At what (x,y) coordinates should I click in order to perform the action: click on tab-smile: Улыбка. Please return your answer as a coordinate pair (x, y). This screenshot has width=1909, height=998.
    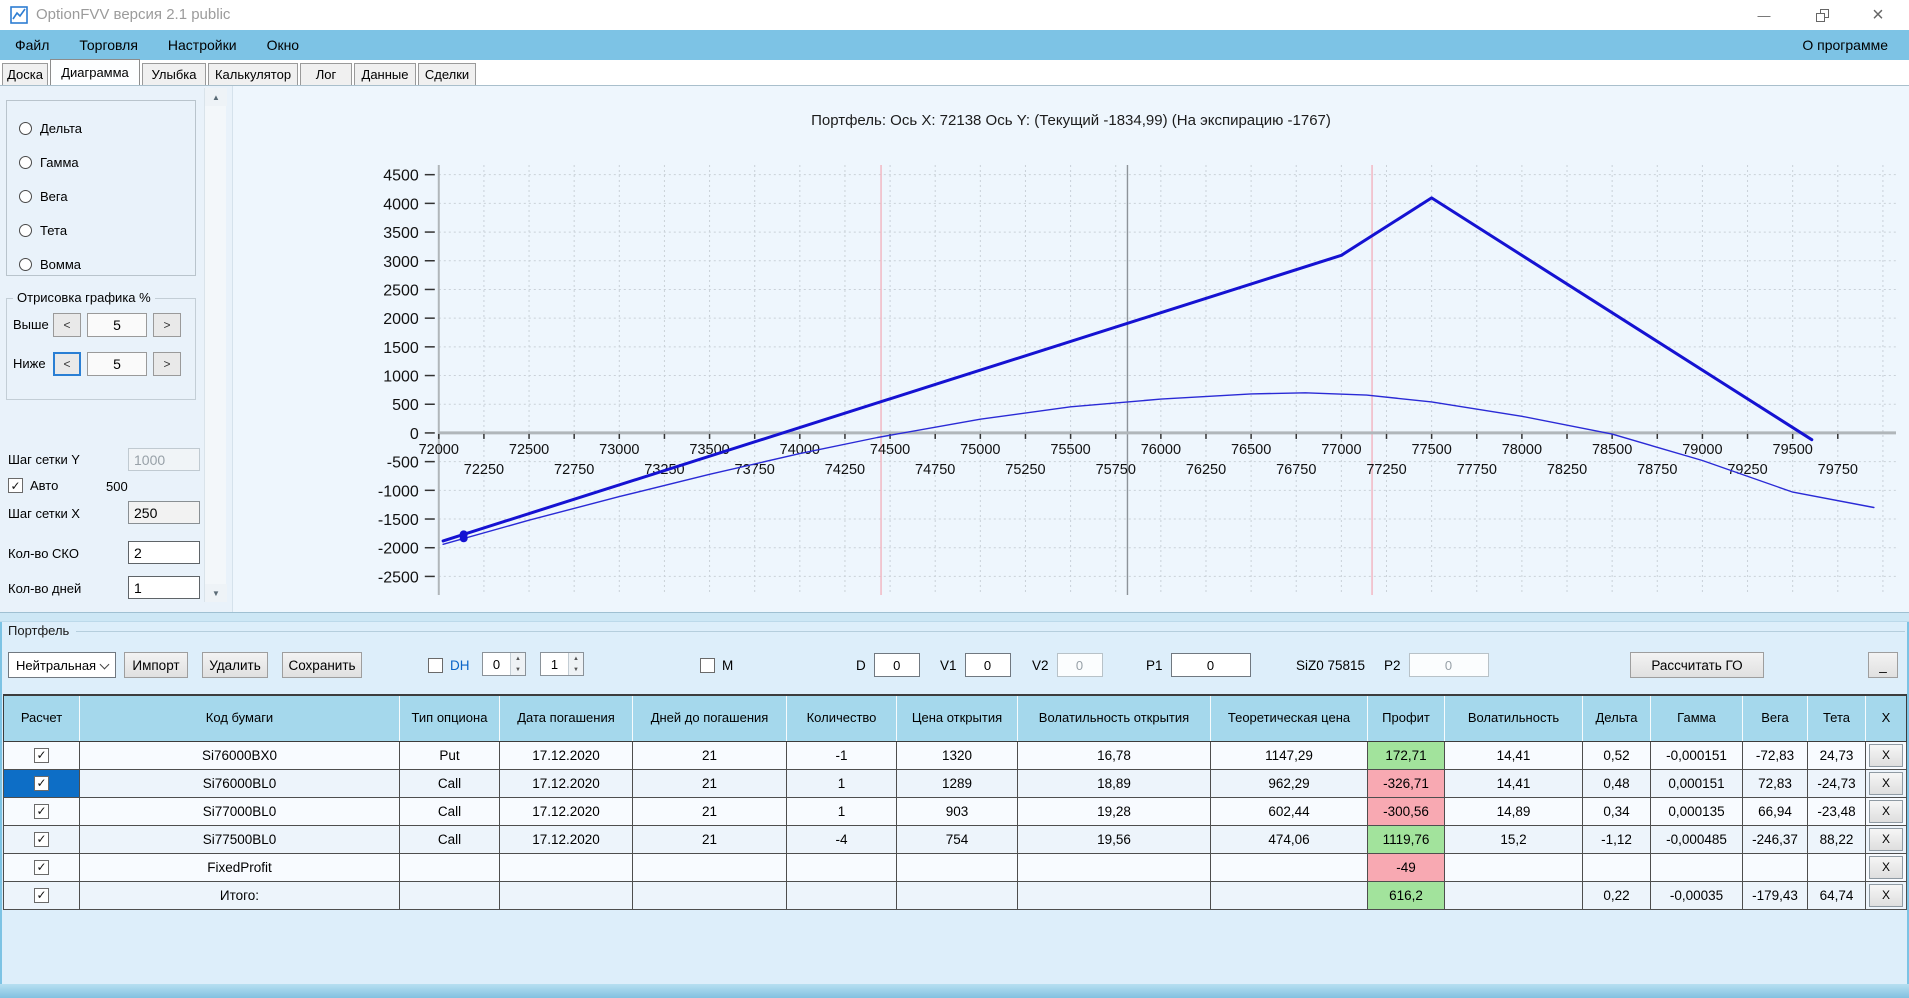
    Looking at the image, I should click on (174, 74).